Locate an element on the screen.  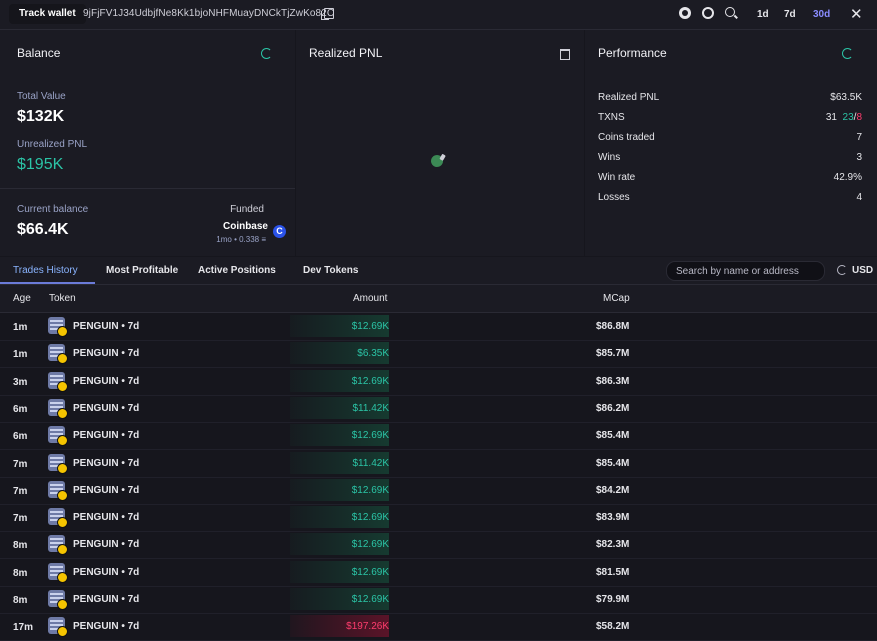
perf-value: 42.9% is located at coordinates (847, 177).